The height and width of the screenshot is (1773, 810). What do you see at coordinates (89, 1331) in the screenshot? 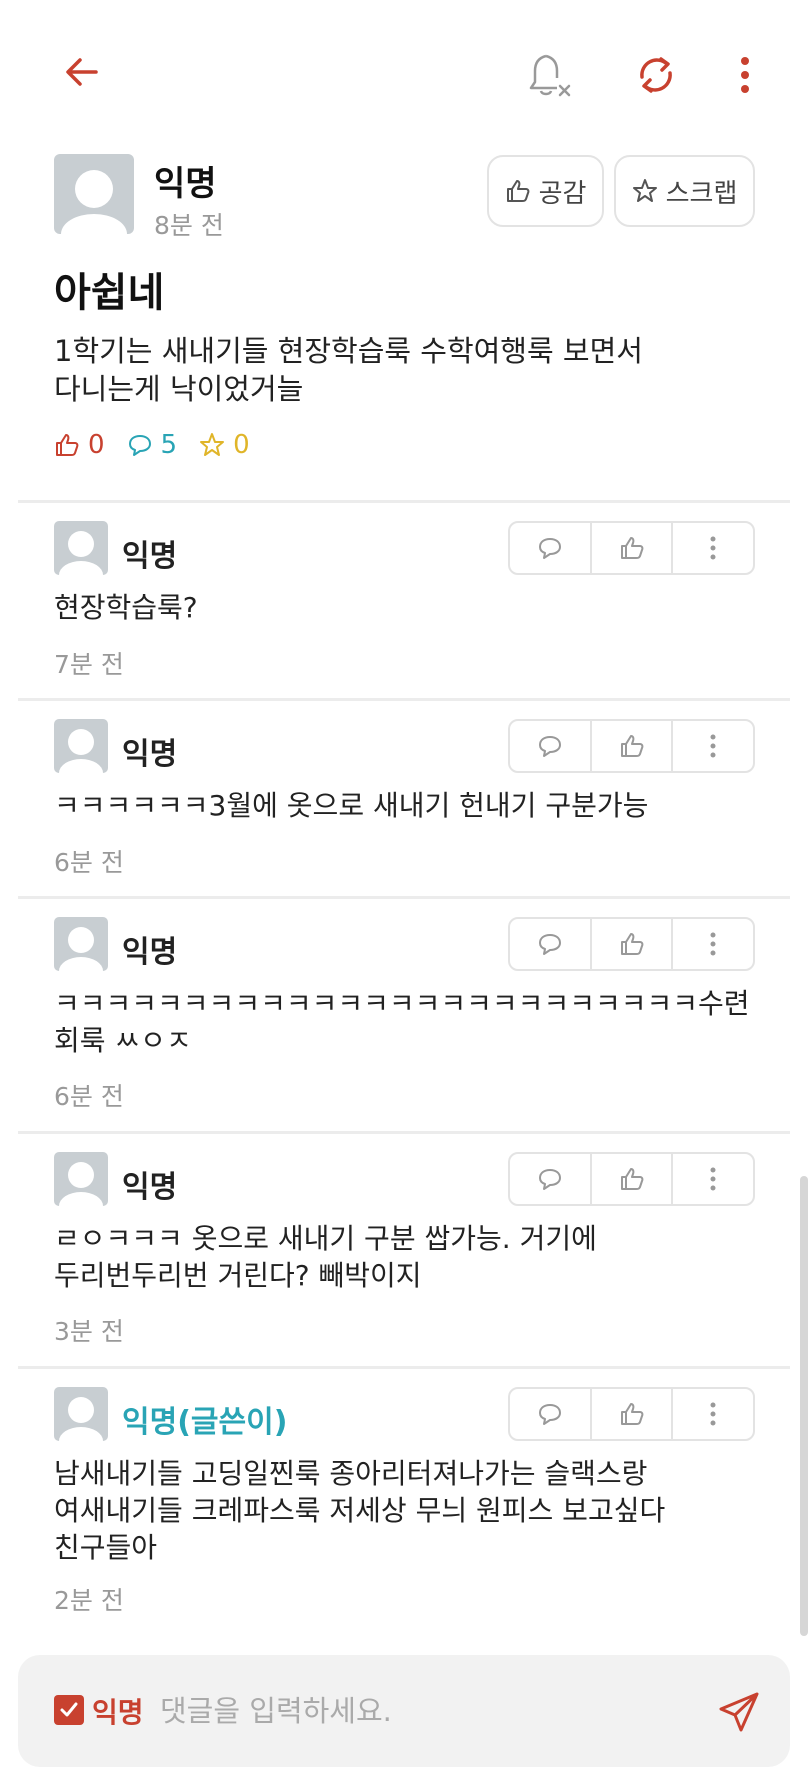
I see `comment-time: 3분 전` at bounding box center [89, 1331].